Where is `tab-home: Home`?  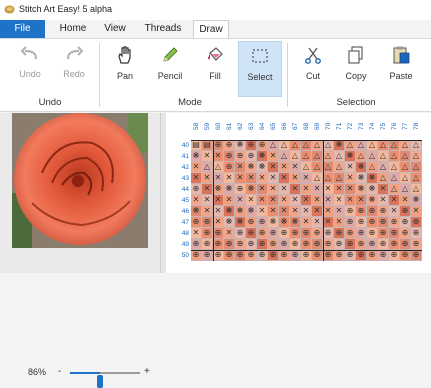 tab-home: Home is located at coordinates (73, 29).